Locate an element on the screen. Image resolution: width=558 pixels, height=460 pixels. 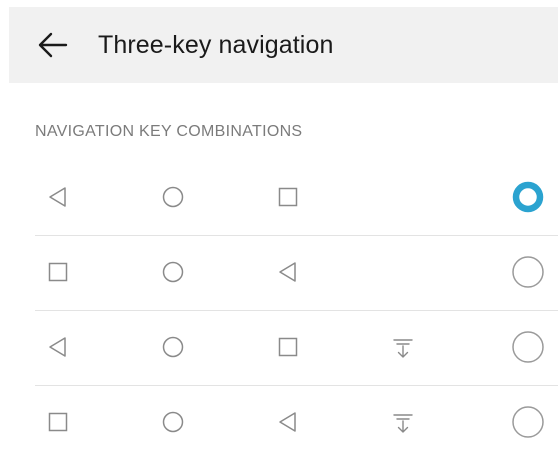
section-header: NAVIGATION KEY COMBINATIONS is located at coordinates (169, 131).